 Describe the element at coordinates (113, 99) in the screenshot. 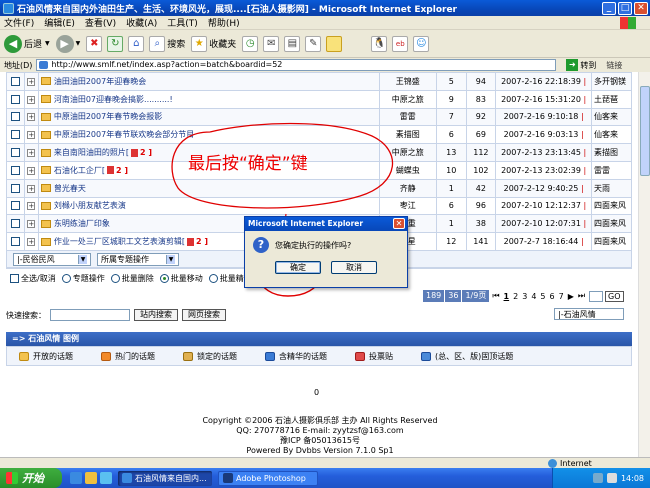

I see `topic-title-link: 河南油田07迎春晚会搞影..........!` at that location.